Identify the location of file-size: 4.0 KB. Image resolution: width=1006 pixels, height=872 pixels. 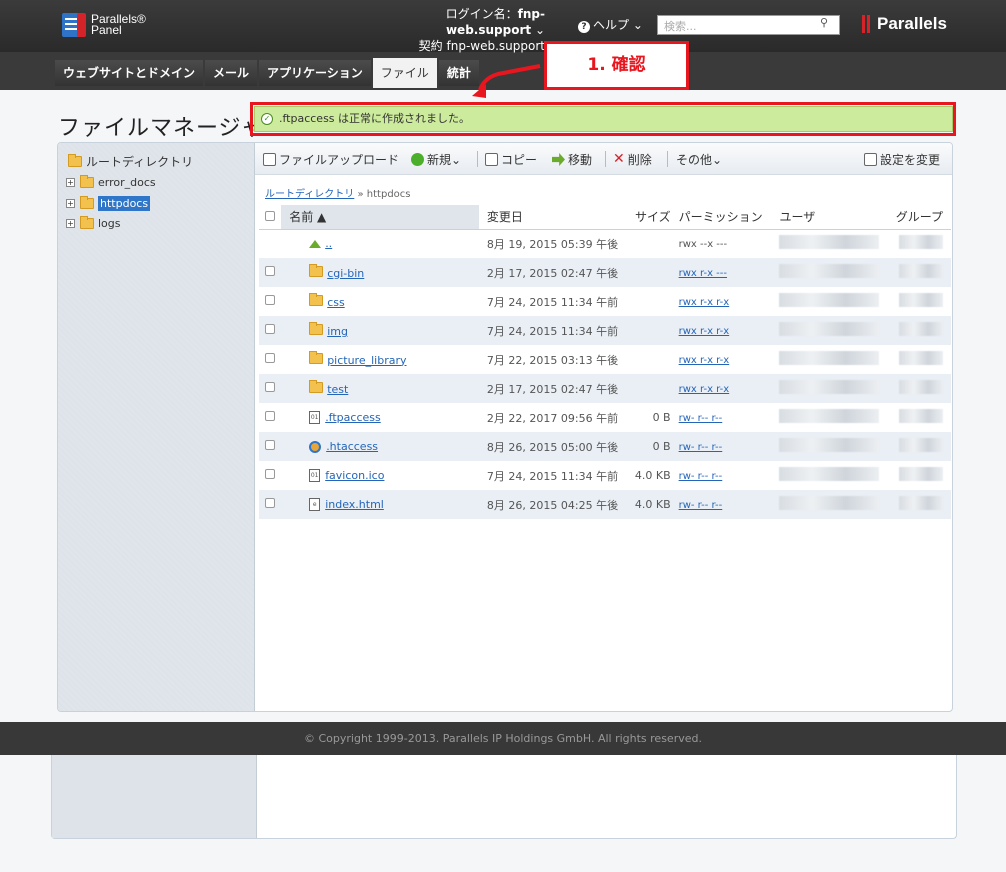
(652, 475).